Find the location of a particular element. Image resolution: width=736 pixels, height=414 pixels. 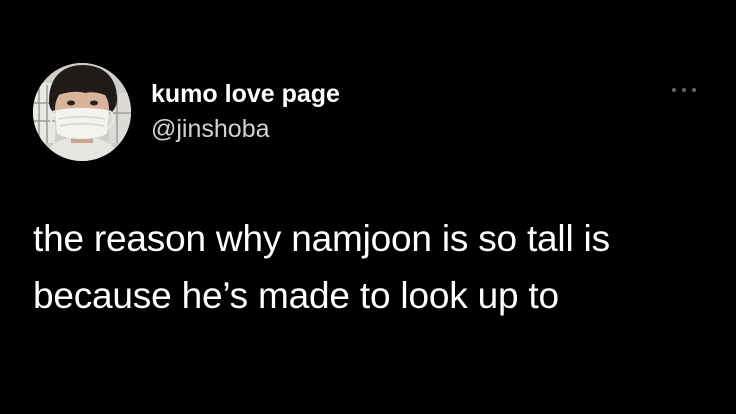

tweet-text-line: the reason why namjoon is so tall is is located at coordinates (321, 238).